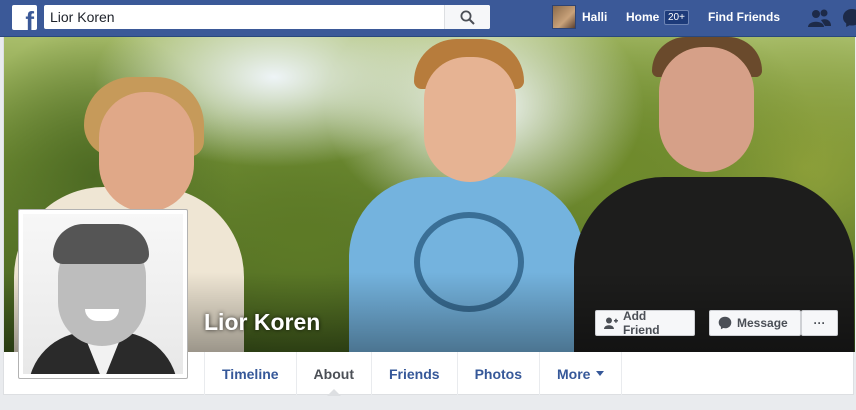  I want to click on more-options-button: ···, so click(819, 323).